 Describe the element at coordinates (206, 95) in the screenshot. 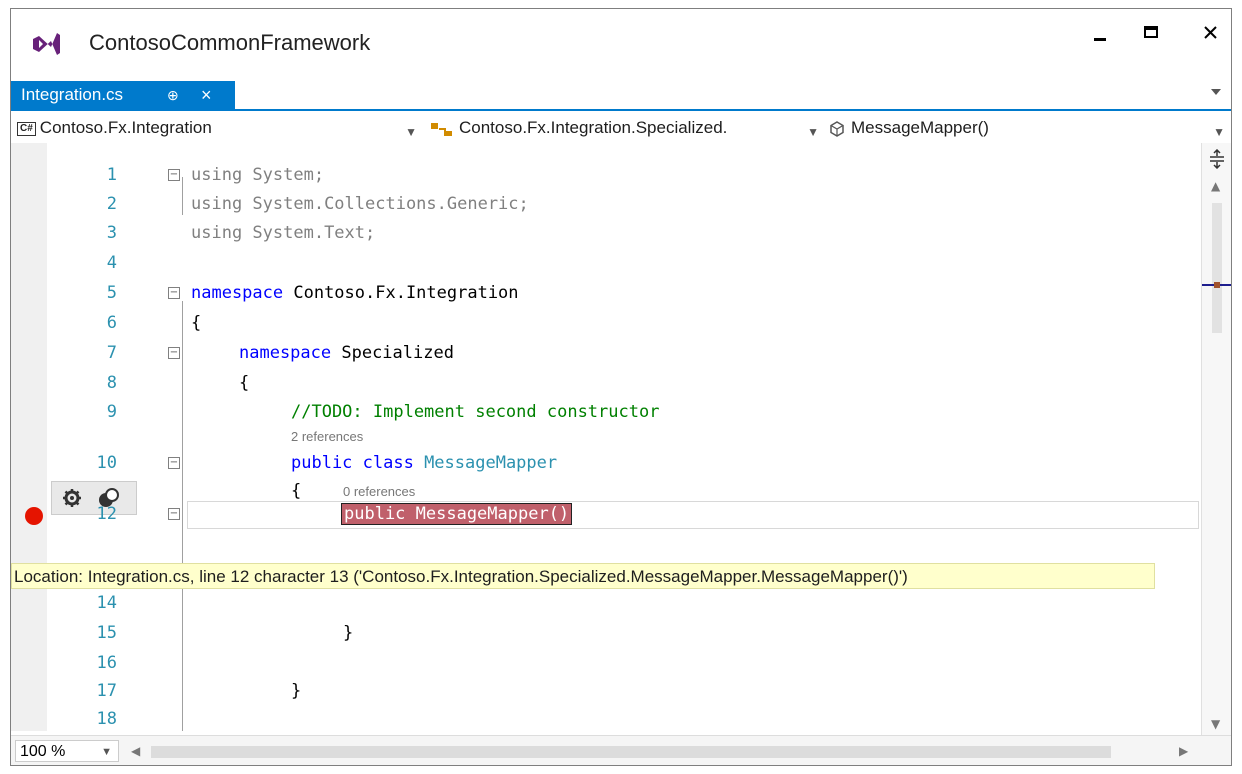

I see `tab-close-icon: ×` at that location.